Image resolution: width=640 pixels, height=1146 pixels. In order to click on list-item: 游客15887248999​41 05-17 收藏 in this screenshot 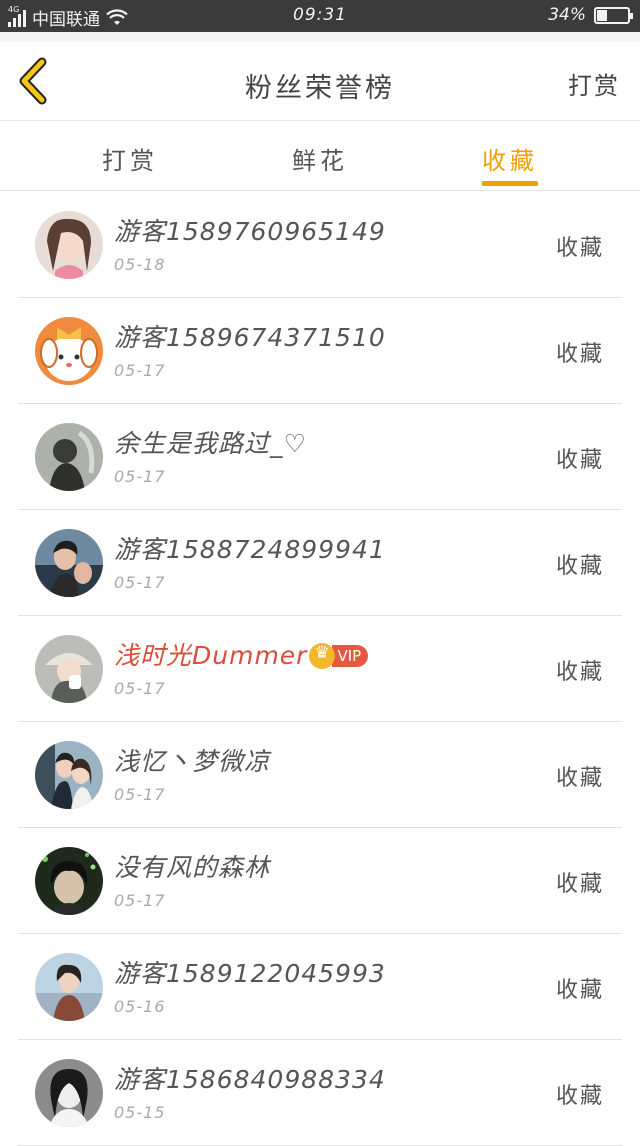, I will do `click(320, 563)`.